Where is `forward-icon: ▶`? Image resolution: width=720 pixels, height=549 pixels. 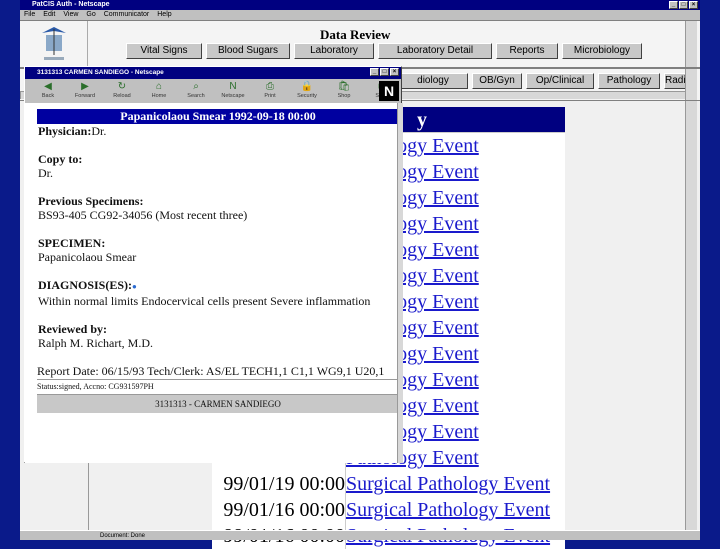
forward-icon: ▶ is located at coordinates (85, 86).